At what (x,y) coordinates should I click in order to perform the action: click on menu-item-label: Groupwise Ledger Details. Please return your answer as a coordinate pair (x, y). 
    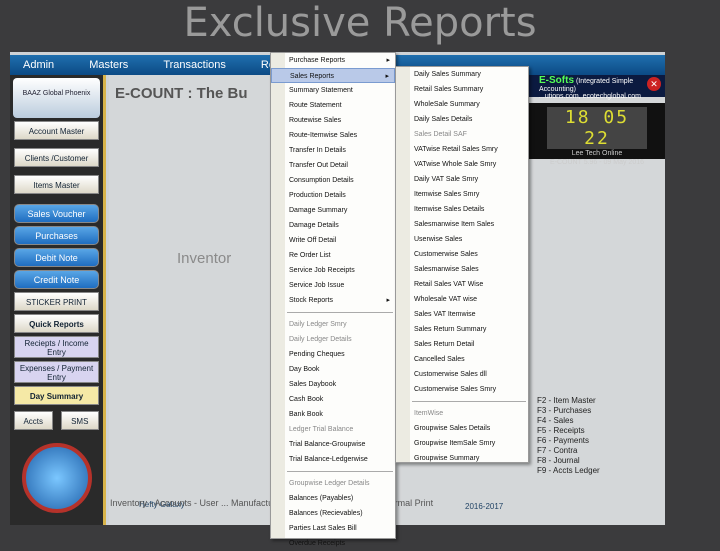
    Looking at the image, I should click on (329, 483).